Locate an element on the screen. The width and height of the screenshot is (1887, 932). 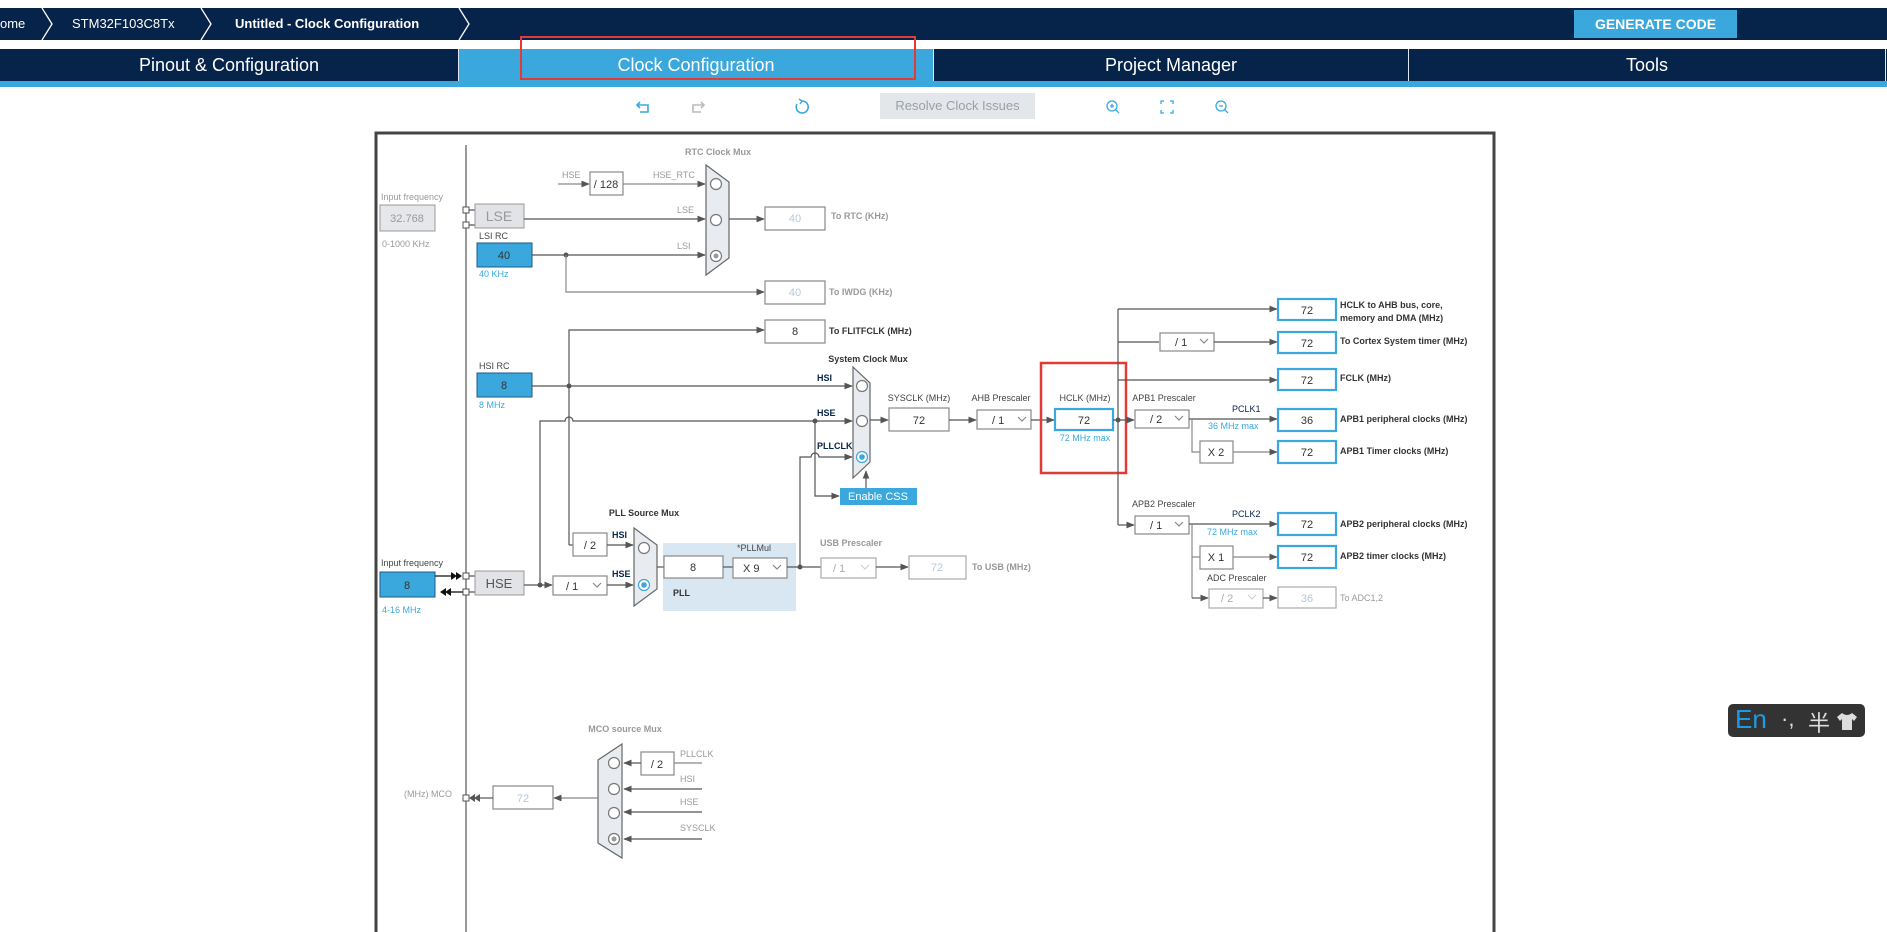
lse-block-label: LSE is located at coordinates (499, 216).